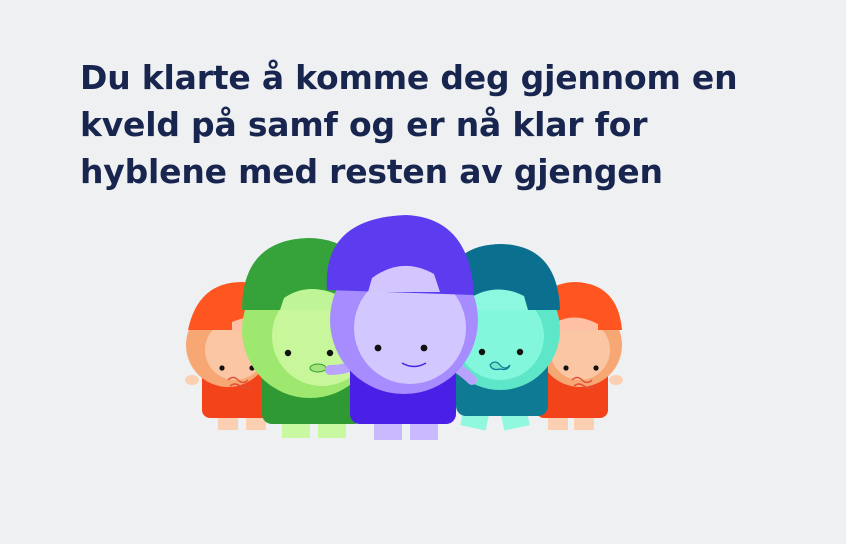  Describe the element at coordinates (364, 124) in the screenshot. I see `headline-line-2: kveld på samf og er nå klar for` at that location.